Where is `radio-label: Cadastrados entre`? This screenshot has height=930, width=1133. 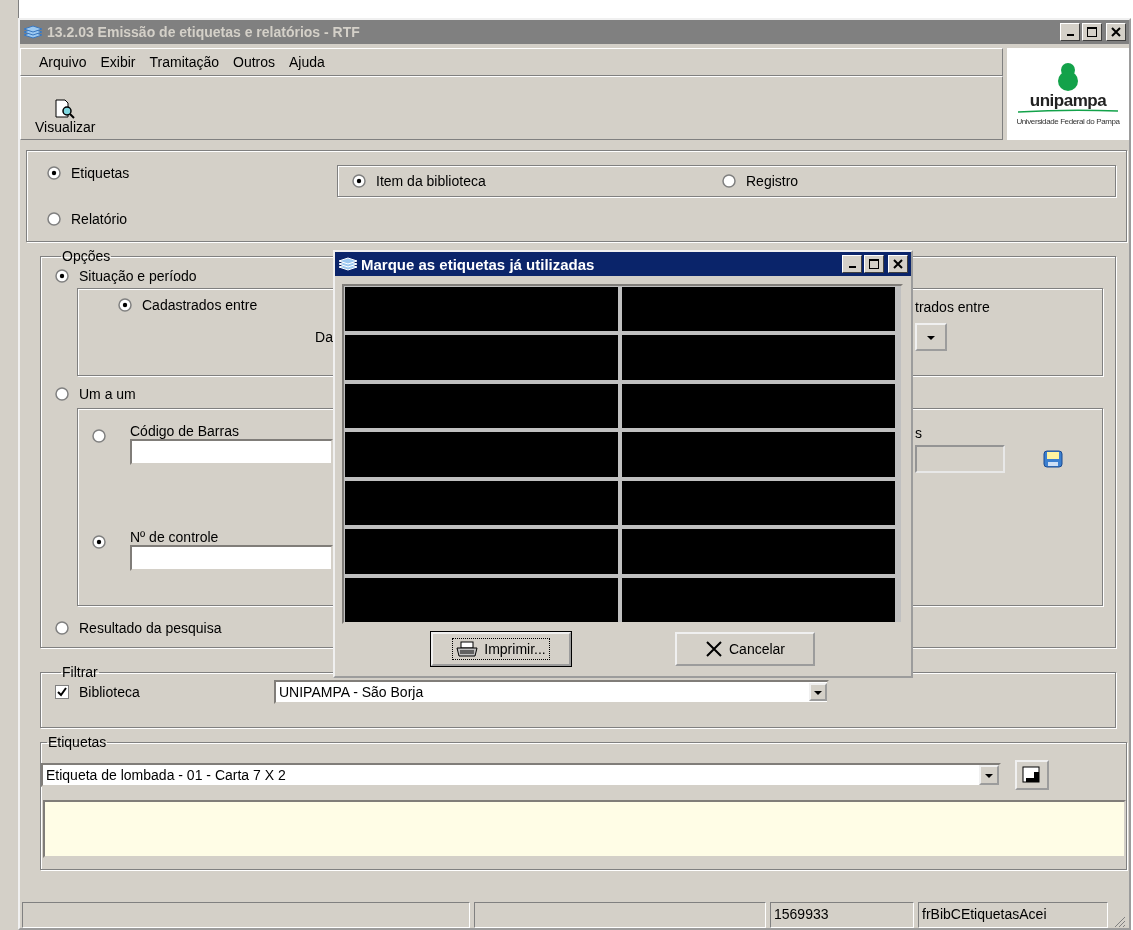 radio-label: Cadastrados entre is located at coordinates (200, 305).